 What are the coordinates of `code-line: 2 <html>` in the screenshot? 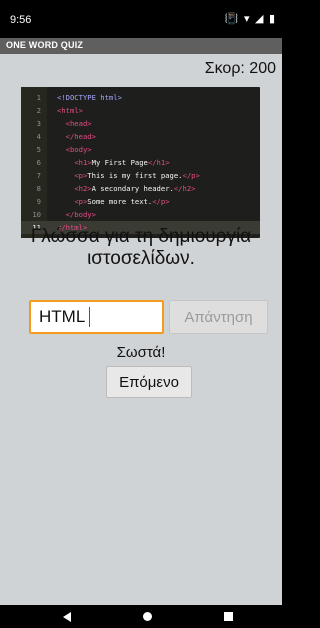 It's located at (140, 110).